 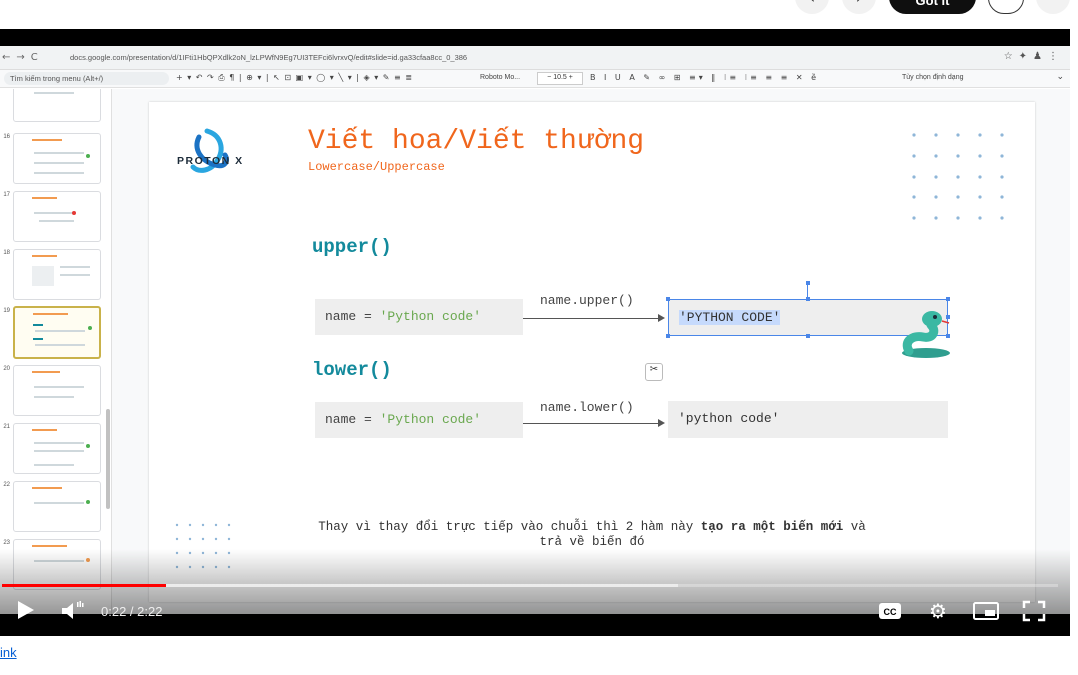 What do you see at coordinates (812, 3) in the screenshot?
I see `chevron-left-icon: ‹` at bounding box center [812, 3].